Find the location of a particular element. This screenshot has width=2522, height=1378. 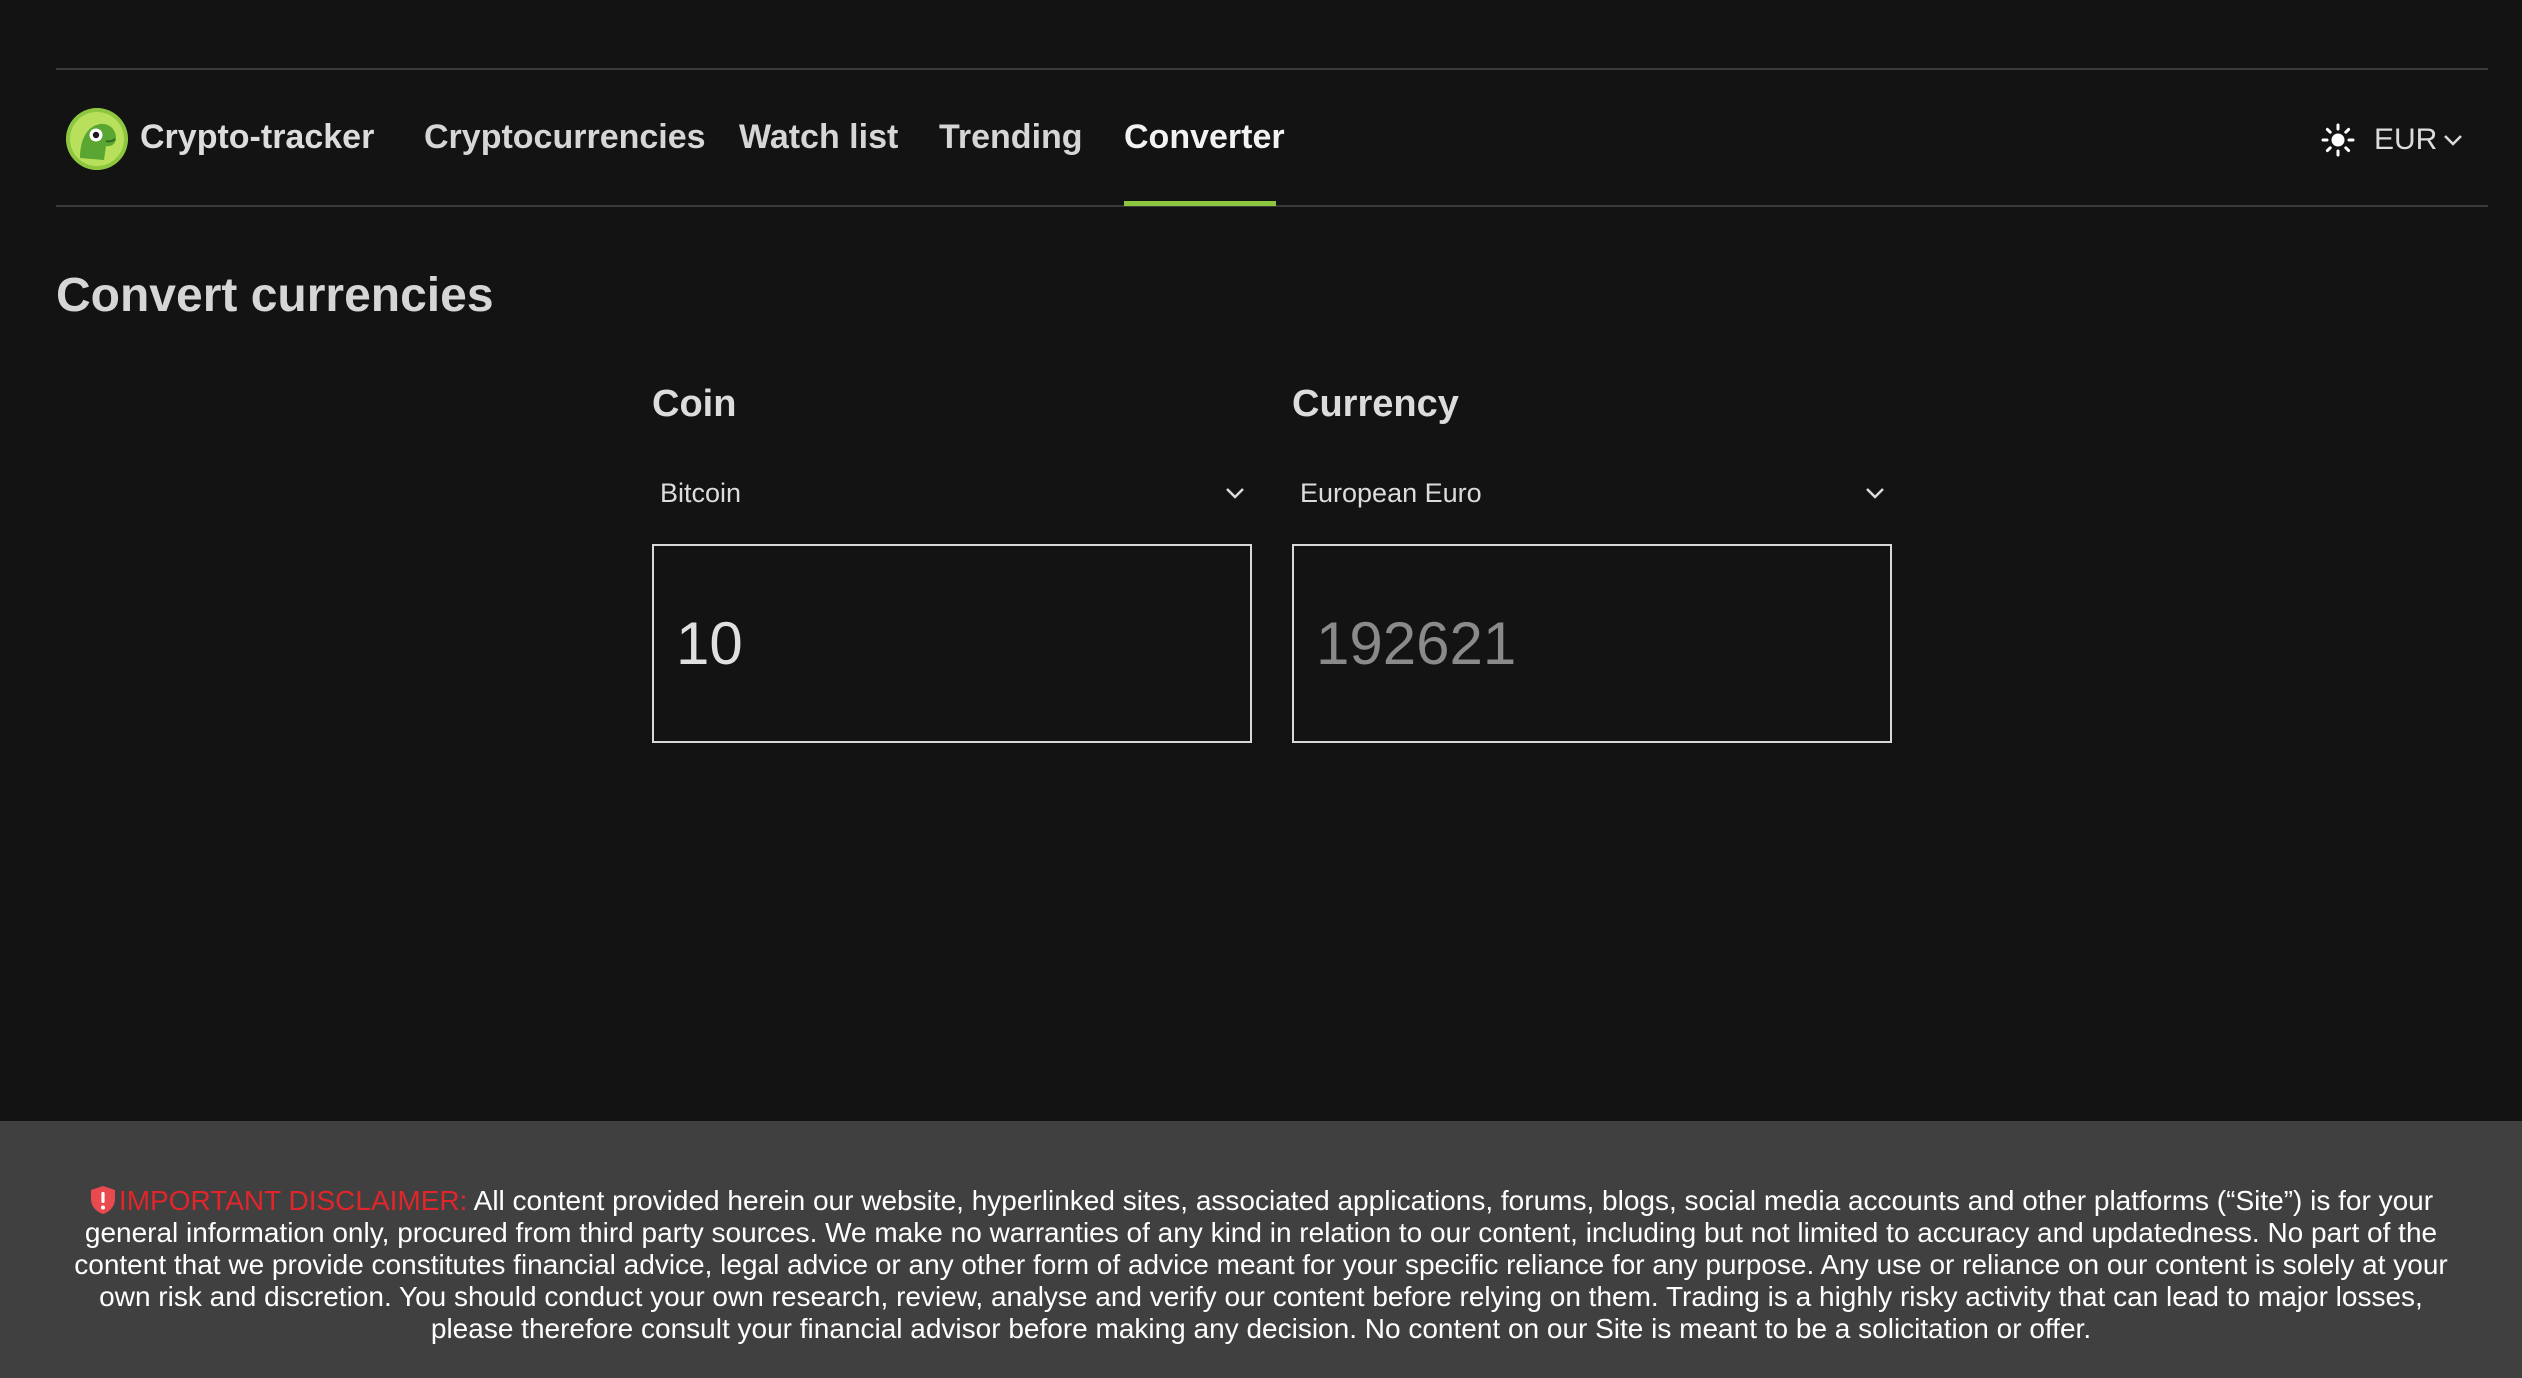

coin-amount-box is located at coordinates (952, 643).